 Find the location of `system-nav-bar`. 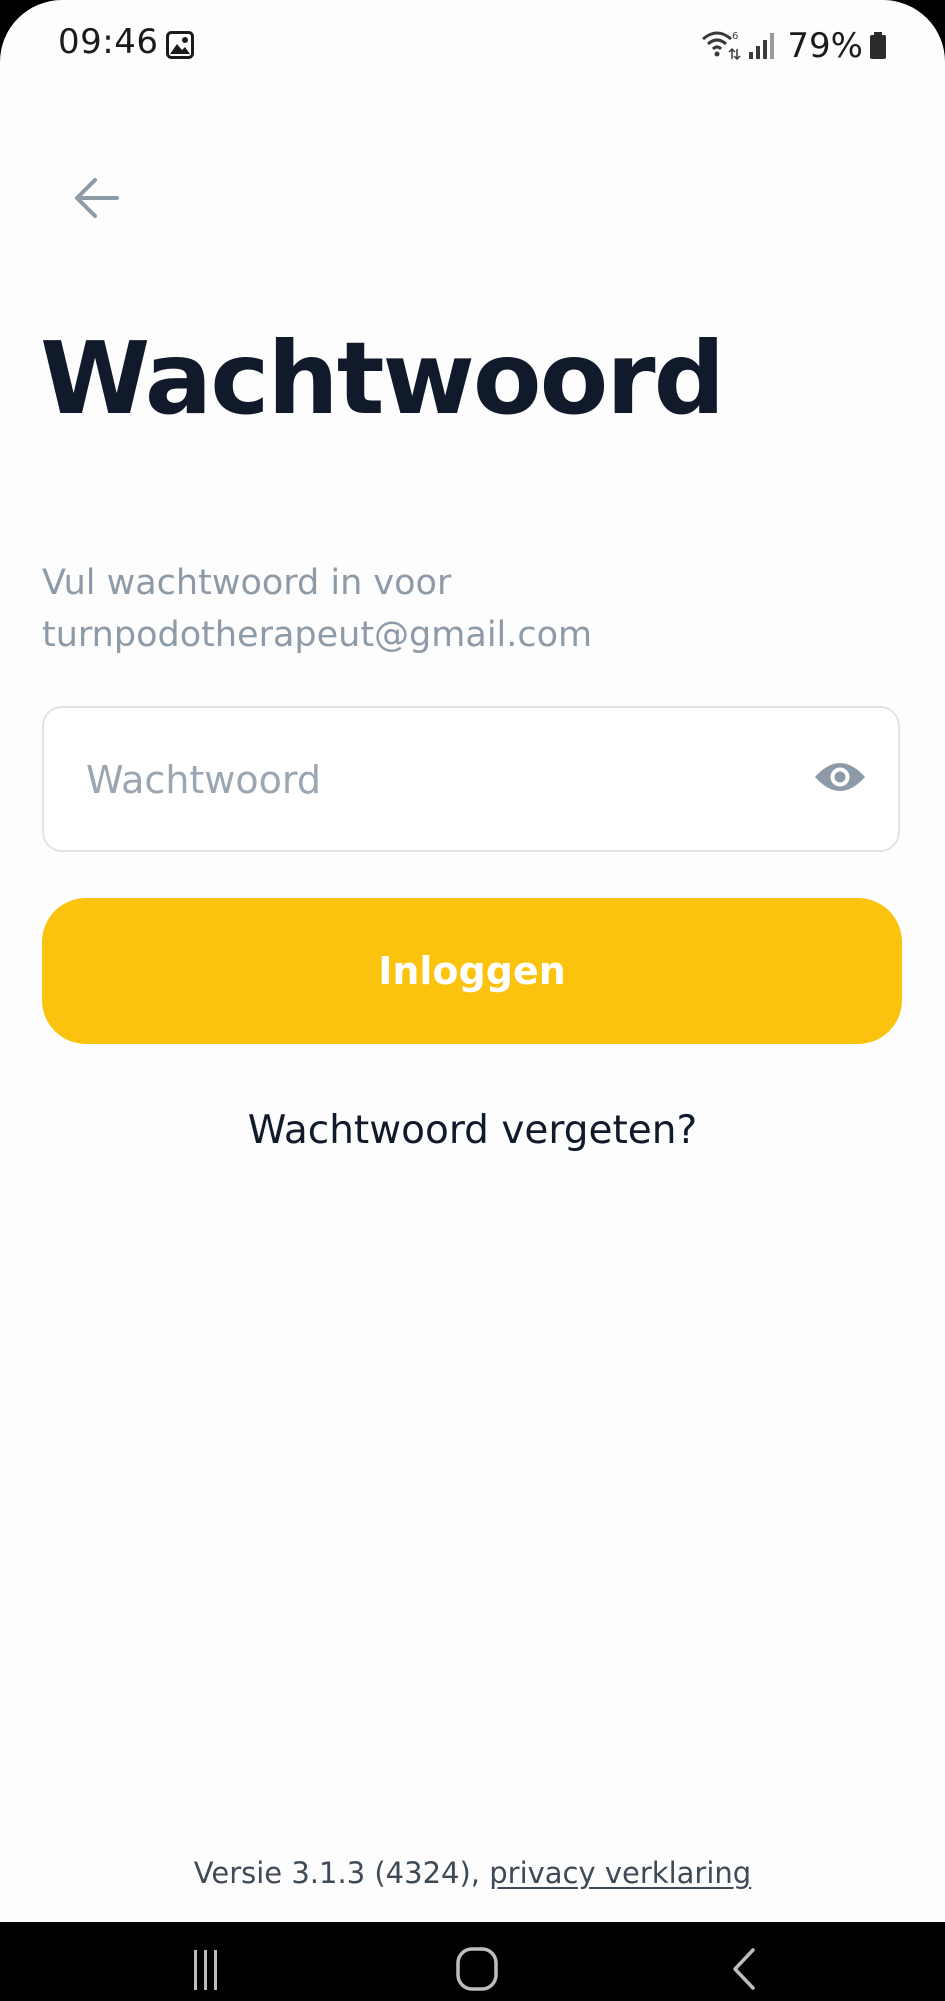

system-nav-bar is located at coordinates (472, 1959).